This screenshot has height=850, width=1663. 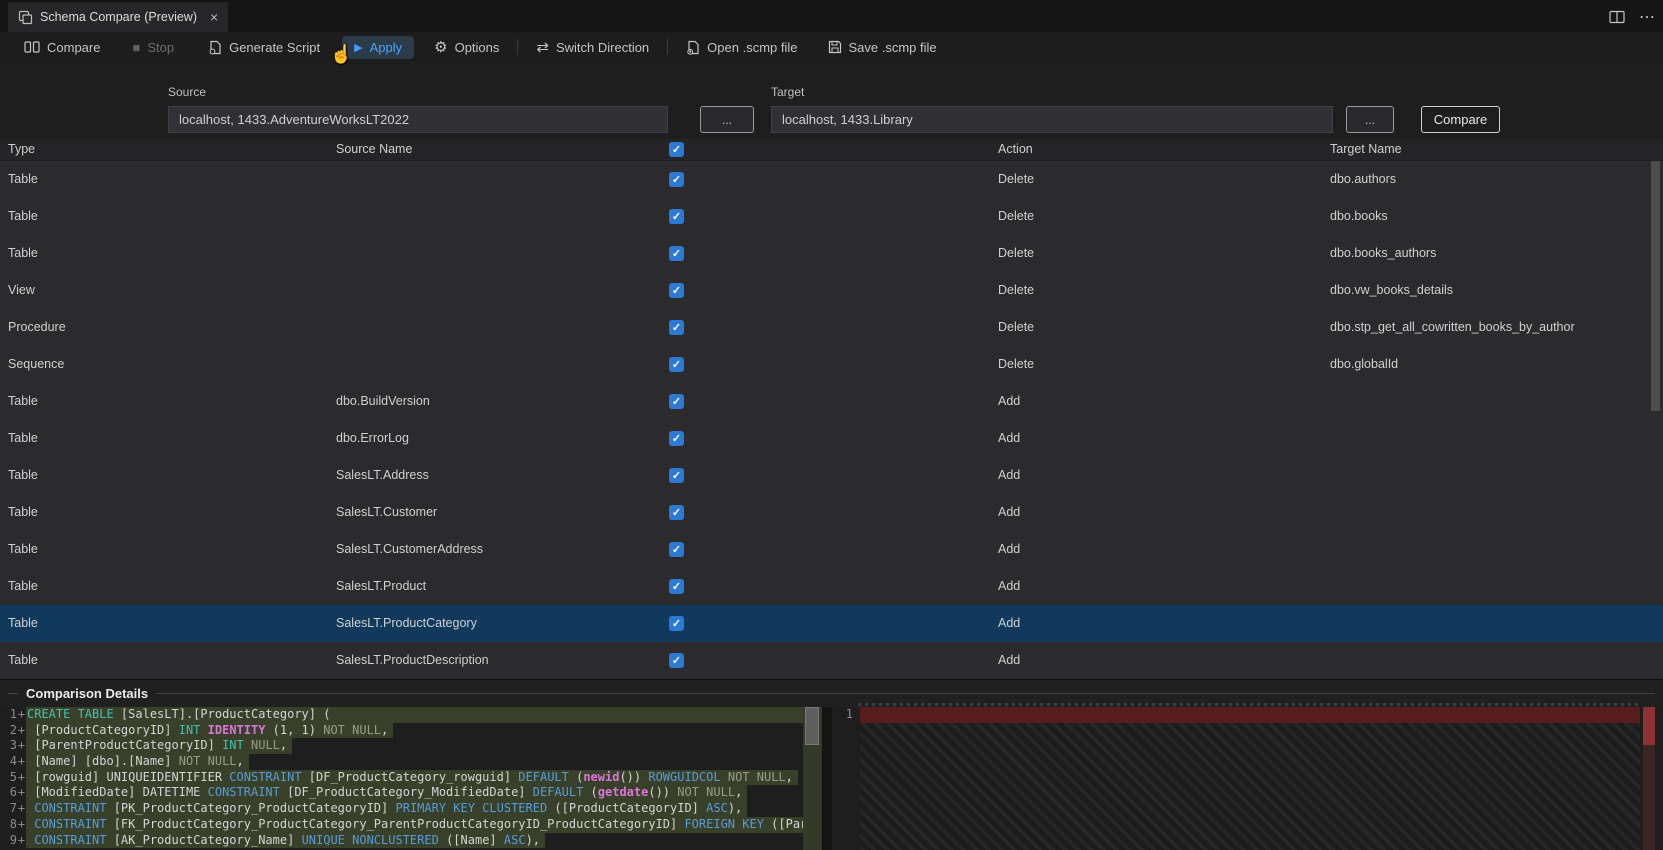 What do you see at coordinates (831, 179) in the screenshot?
I see `table-row: Table Delete dbo.authors ✓` at bounding box center [831, 179].